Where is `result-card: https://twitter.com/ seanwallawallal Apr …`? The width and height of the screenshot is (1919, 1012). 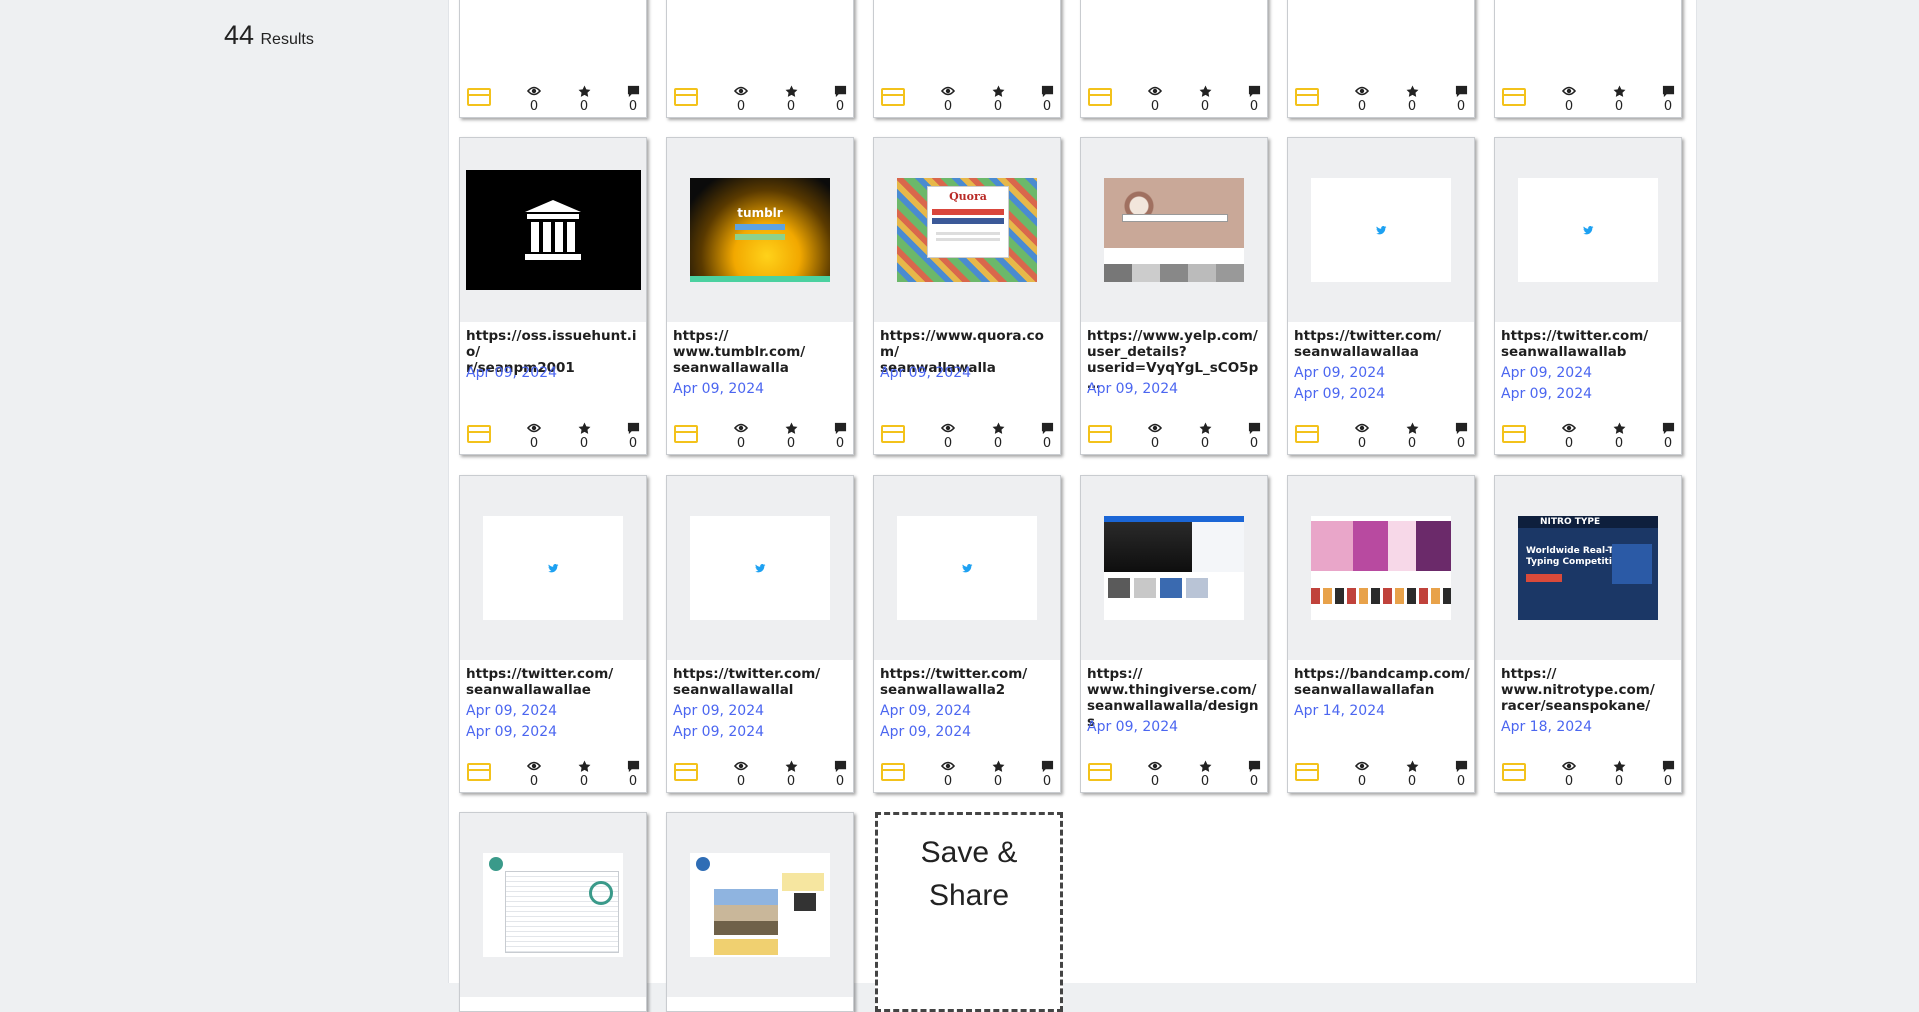 result-card: https://twitter.com/ seanwallawallal Apr … is located at coordinates (760, 634).